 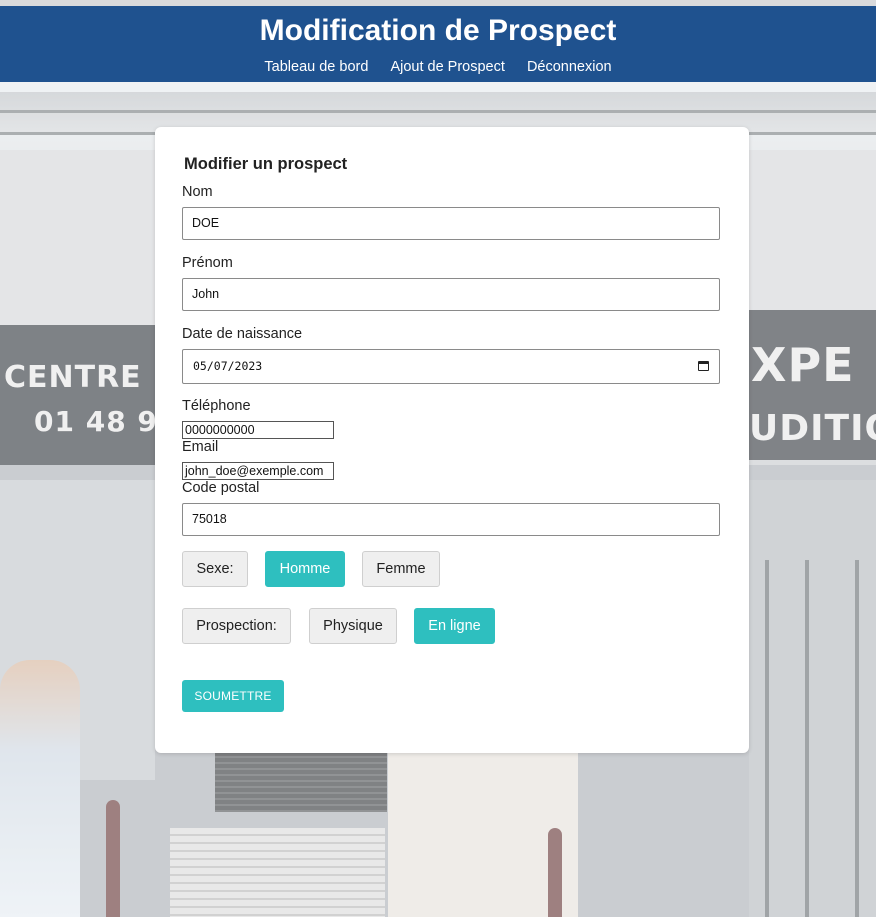 I want to click on telephone-label: Téléphone, so click(x=216, y=406).